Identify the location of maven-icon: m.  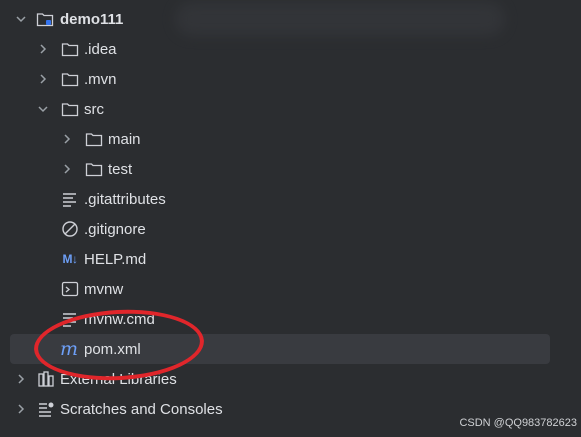
(69, 349).